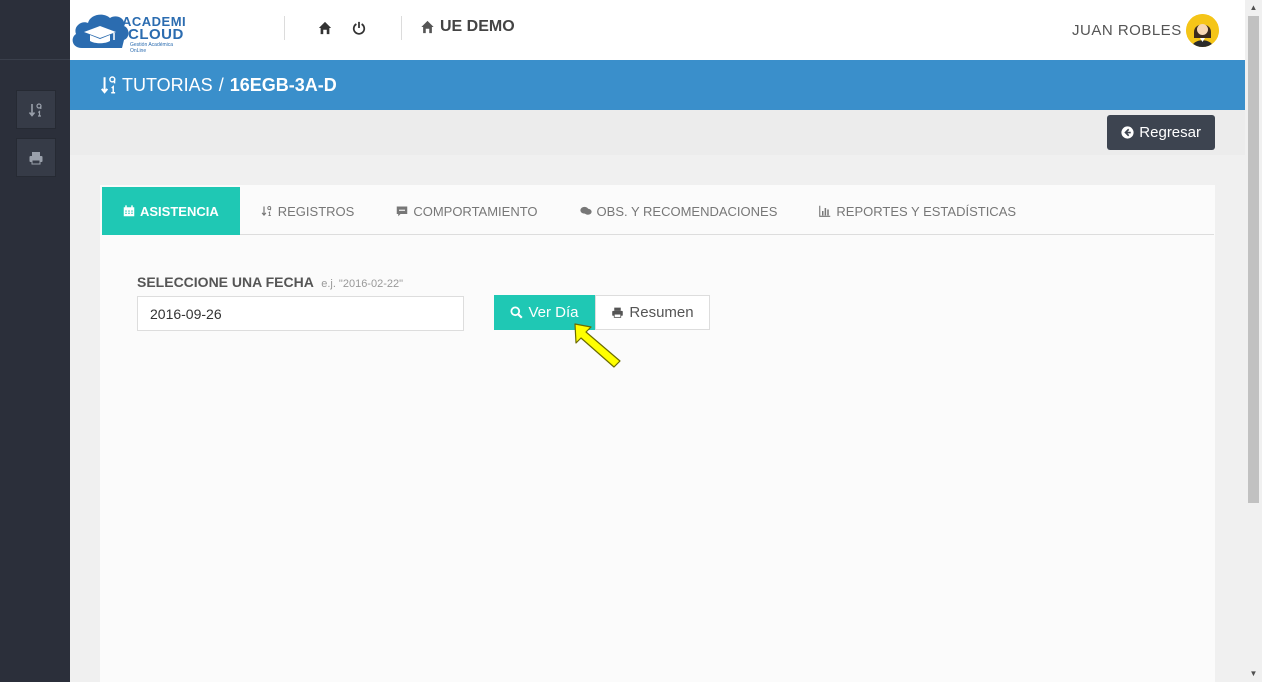 The image size is (1262, 682). I want to click on academicloud-logo: ACADEMI CLOUD Gestión Académica OnLine, so click(130, 31).